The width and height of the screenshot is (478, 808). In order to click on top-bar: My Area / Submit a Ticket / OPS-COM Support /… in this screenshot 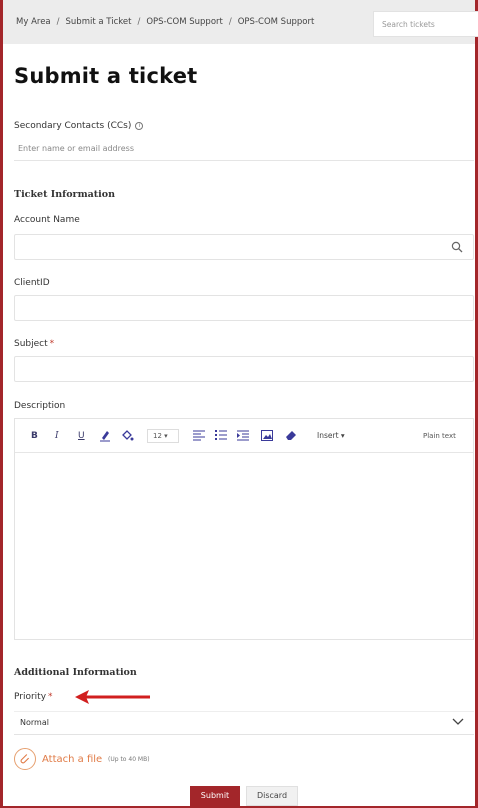, I will do `click(240, 22)`.